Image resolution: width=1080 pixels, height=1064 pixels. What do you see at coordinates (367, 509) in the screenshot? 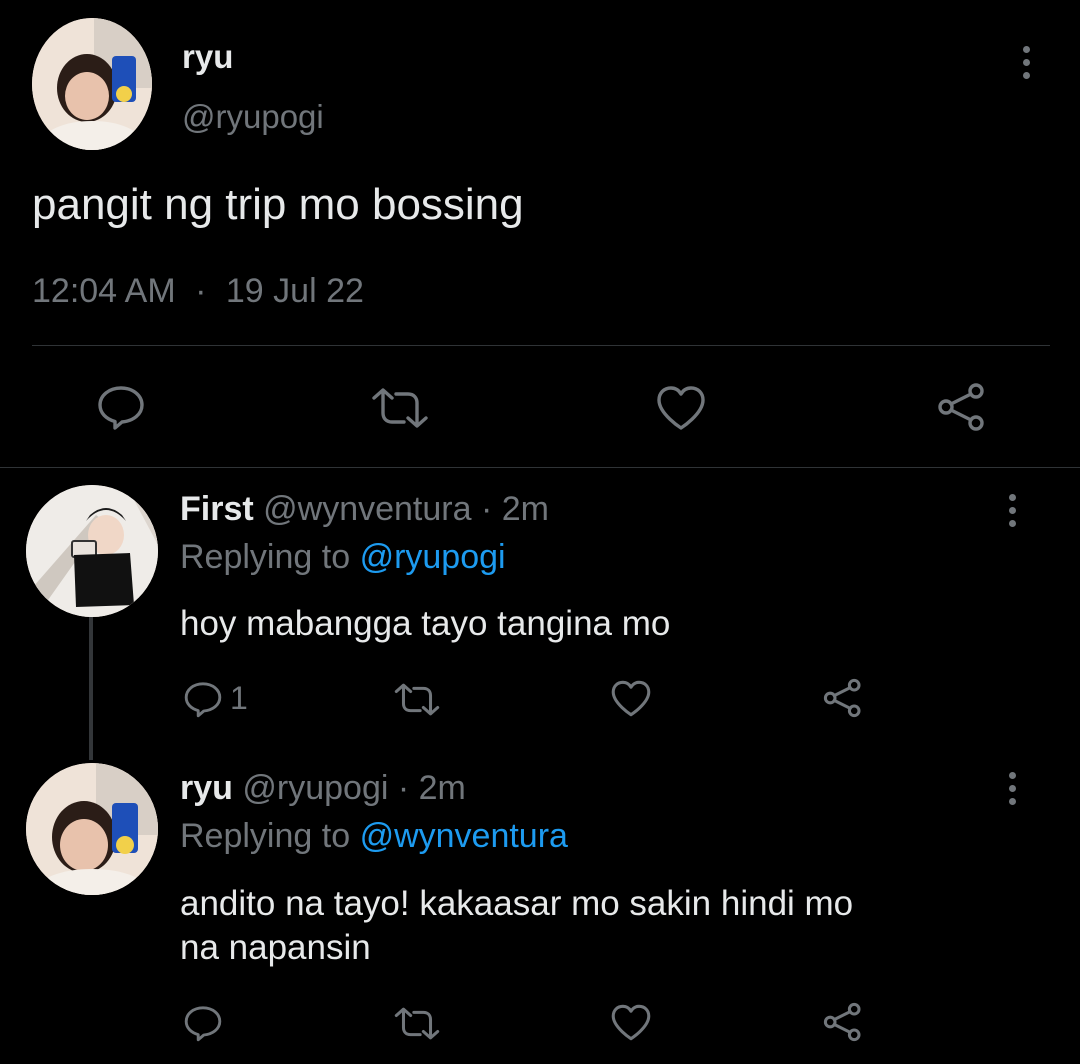
I see `reply1-handle: @wynventura` at bounding box center [367, 509].